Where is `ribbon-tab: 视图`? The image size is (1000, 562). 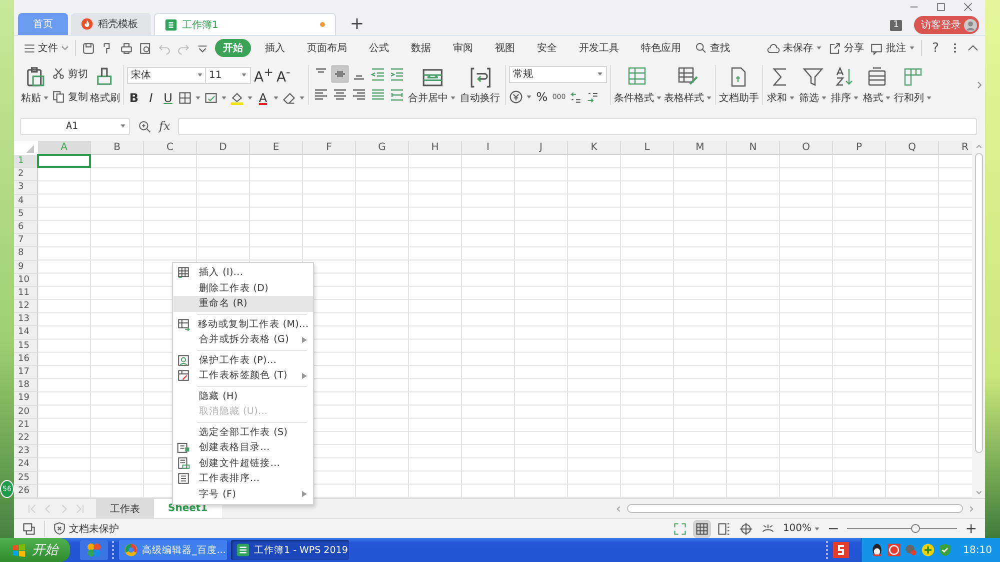
ribbon-tab: 视图 is located at coordinates (505, 48).